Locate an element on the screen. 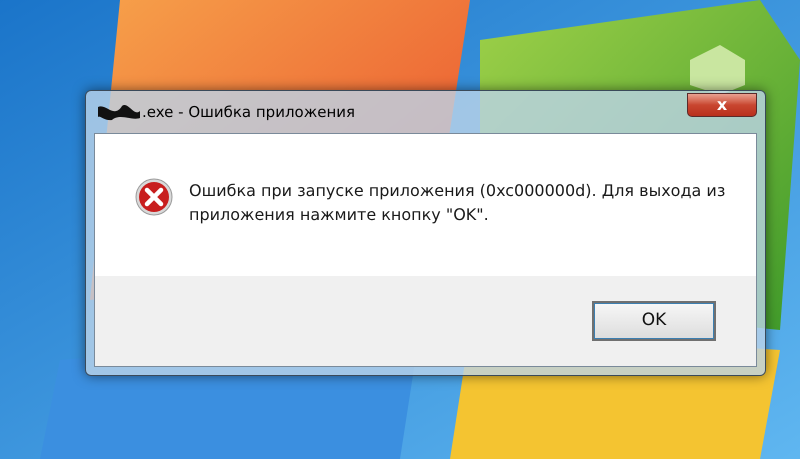 The width and height of the screenshot is (800, 459). window-title: .exe - Ошибка приложения is located at coordinates (249, 112).